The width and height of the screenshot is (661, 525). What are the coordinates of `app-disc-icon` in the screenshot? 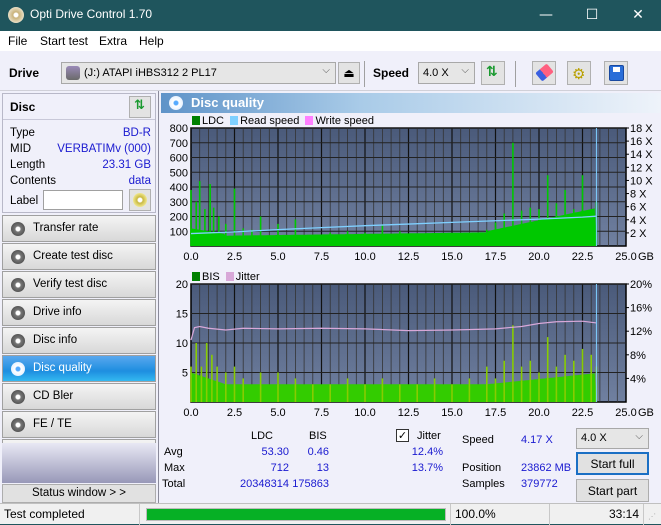 It's located at (16, 15).